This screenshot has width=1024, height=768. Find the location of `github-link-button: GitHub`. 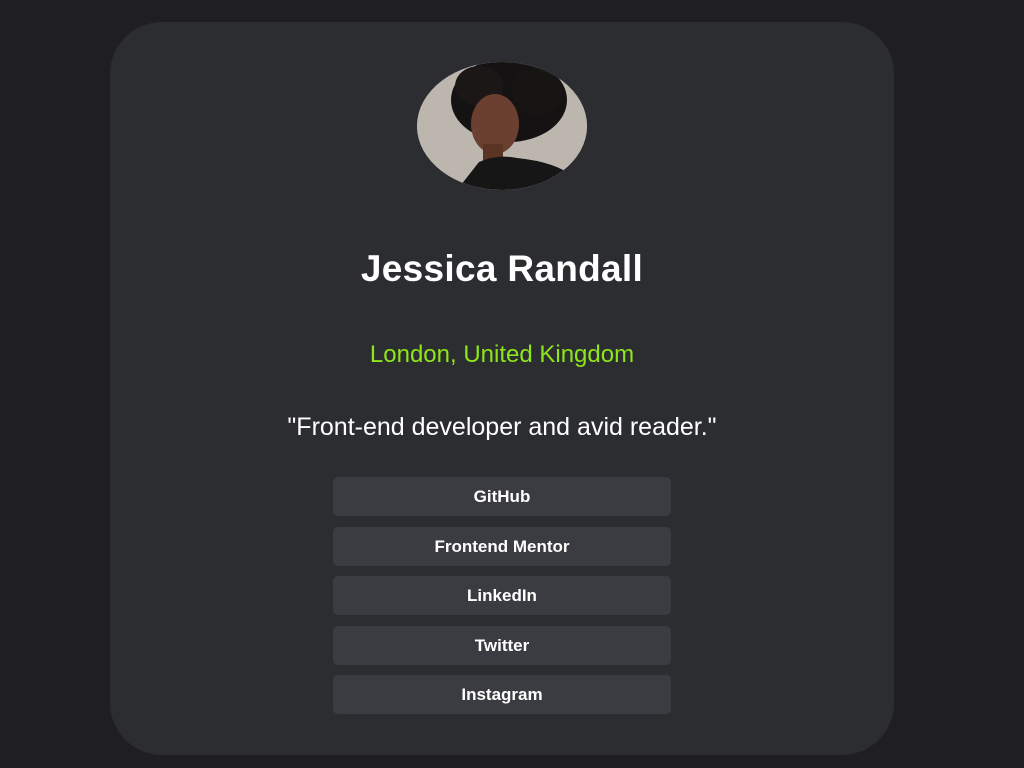

github-link-button: GitHub is located at coordinates (502, 496).